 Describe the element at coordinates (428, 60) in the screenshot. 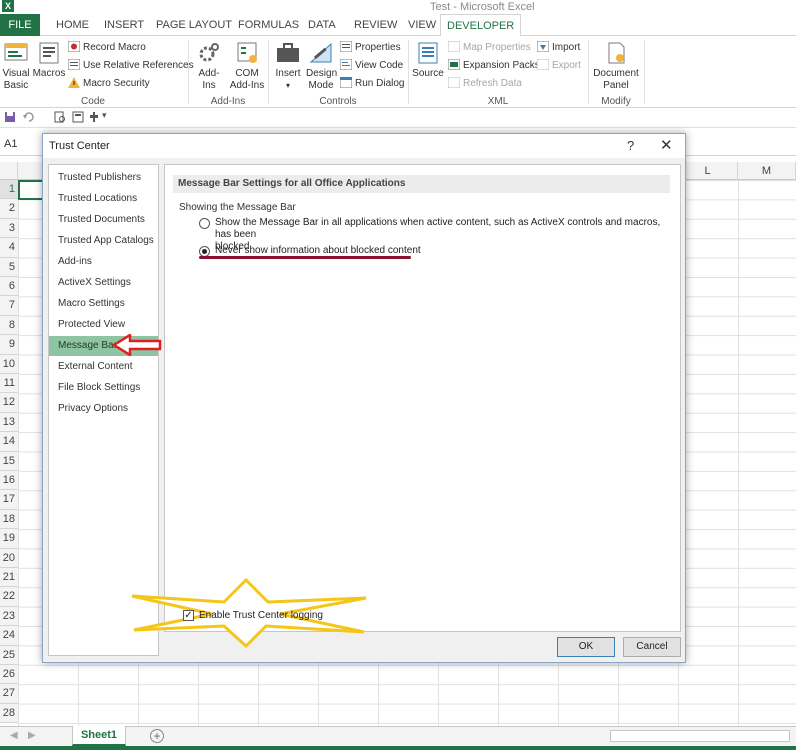

I see `source-button: Source` at that location.